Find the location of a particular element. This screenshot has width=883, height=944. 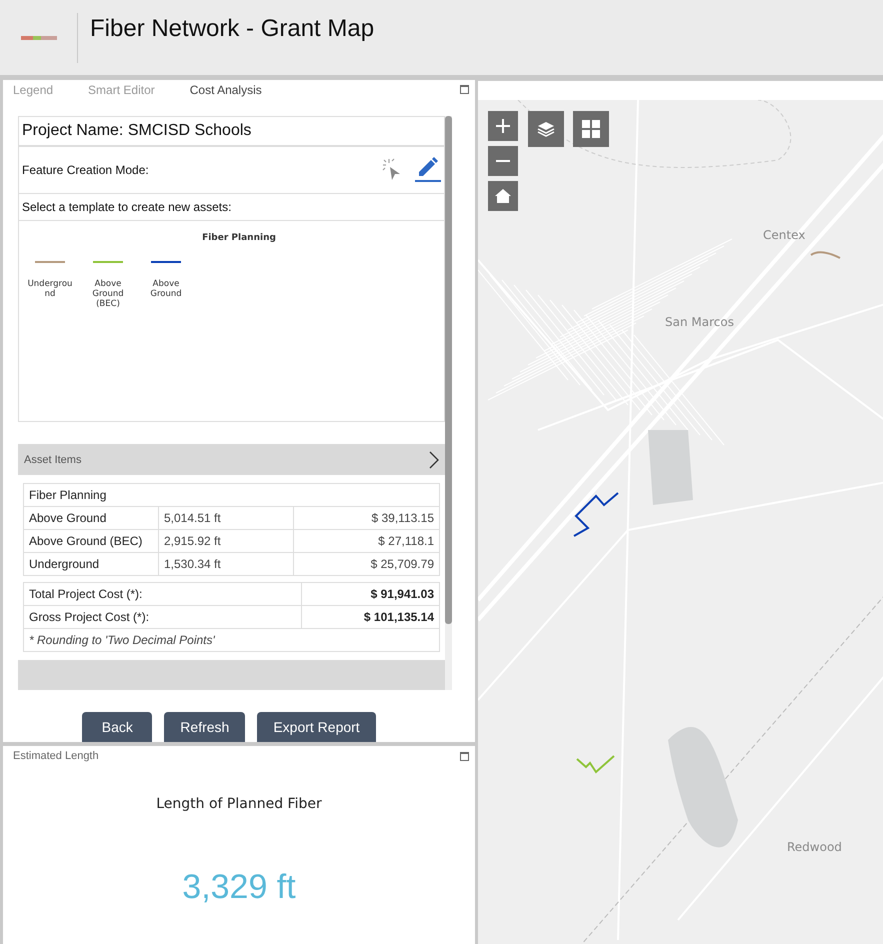

place-label: San Marcos is located at coordinates (699, 322).